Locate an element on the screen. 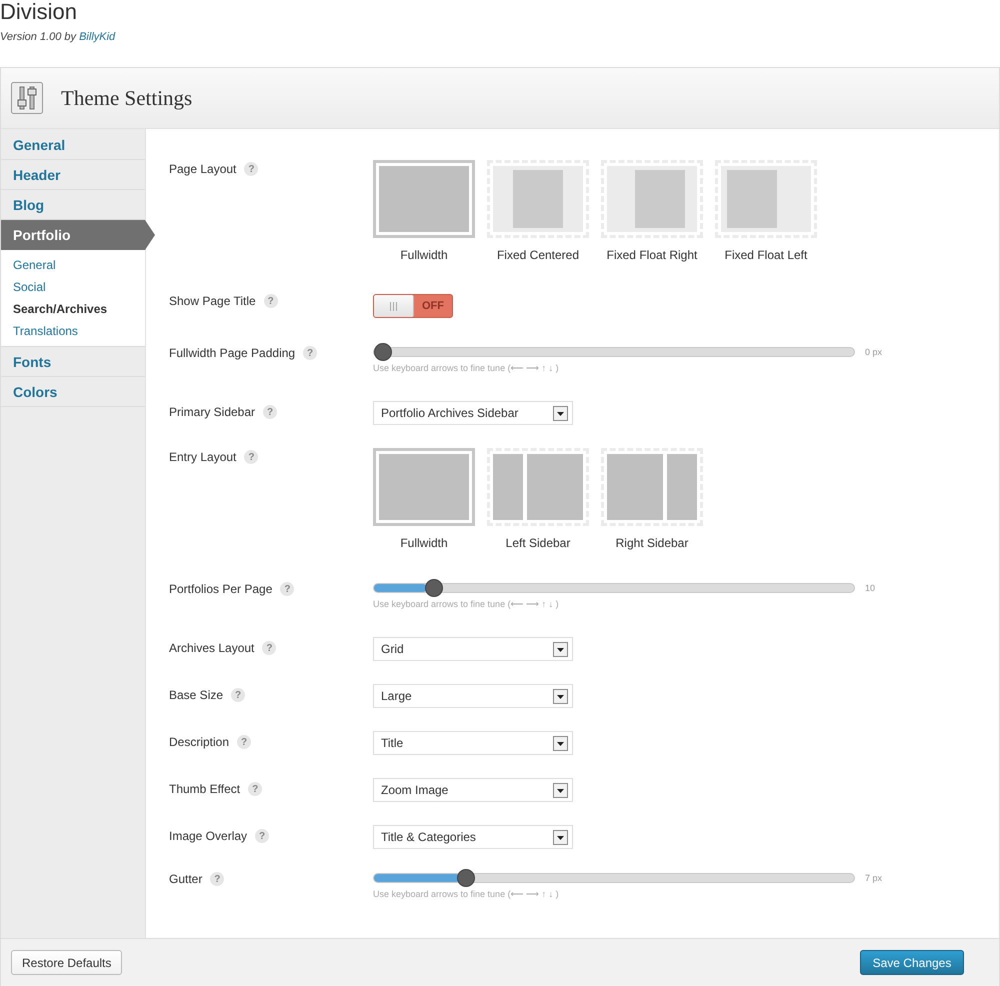  save-changes-button: Save Changes is located at coordinates (912, 962).